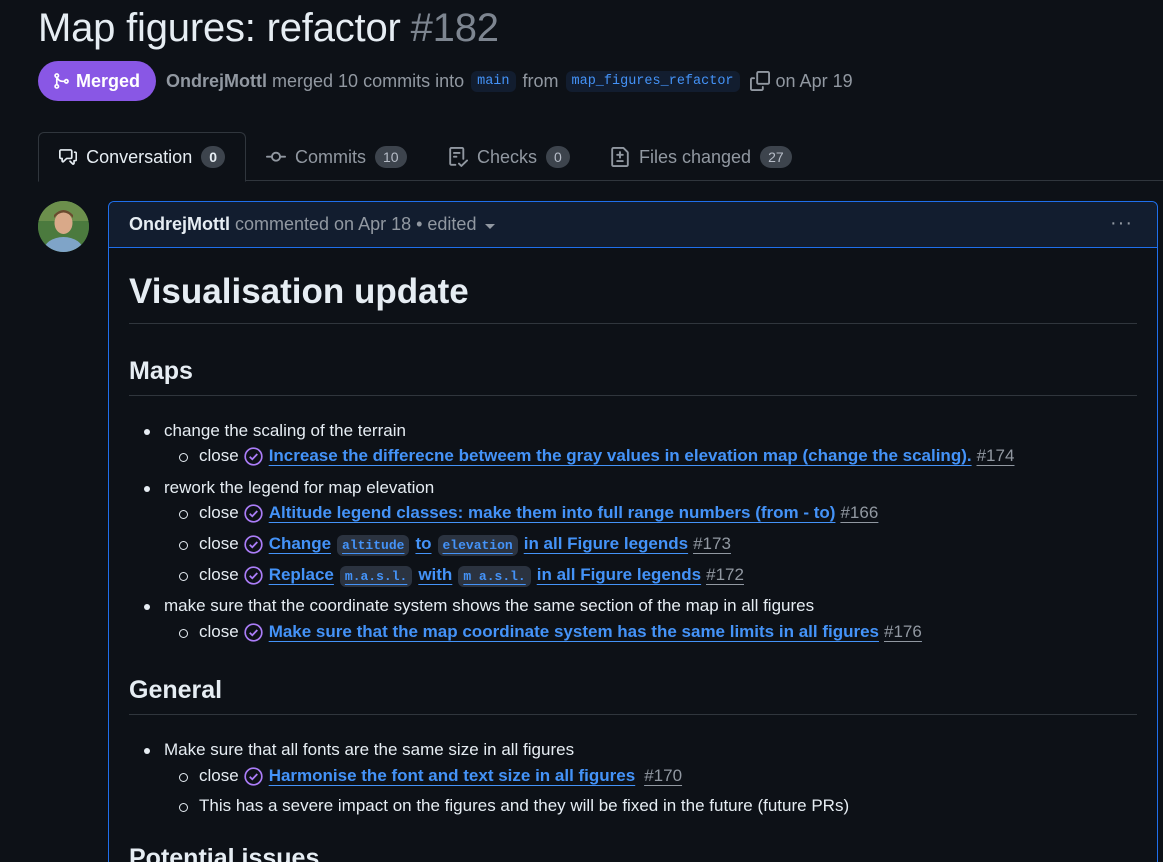 This screenshot has width=1163, height=862. What do you see at coordinates (458, 157) in the screenshot?
I see `checklist-icon` at bounding box center [458, 157].